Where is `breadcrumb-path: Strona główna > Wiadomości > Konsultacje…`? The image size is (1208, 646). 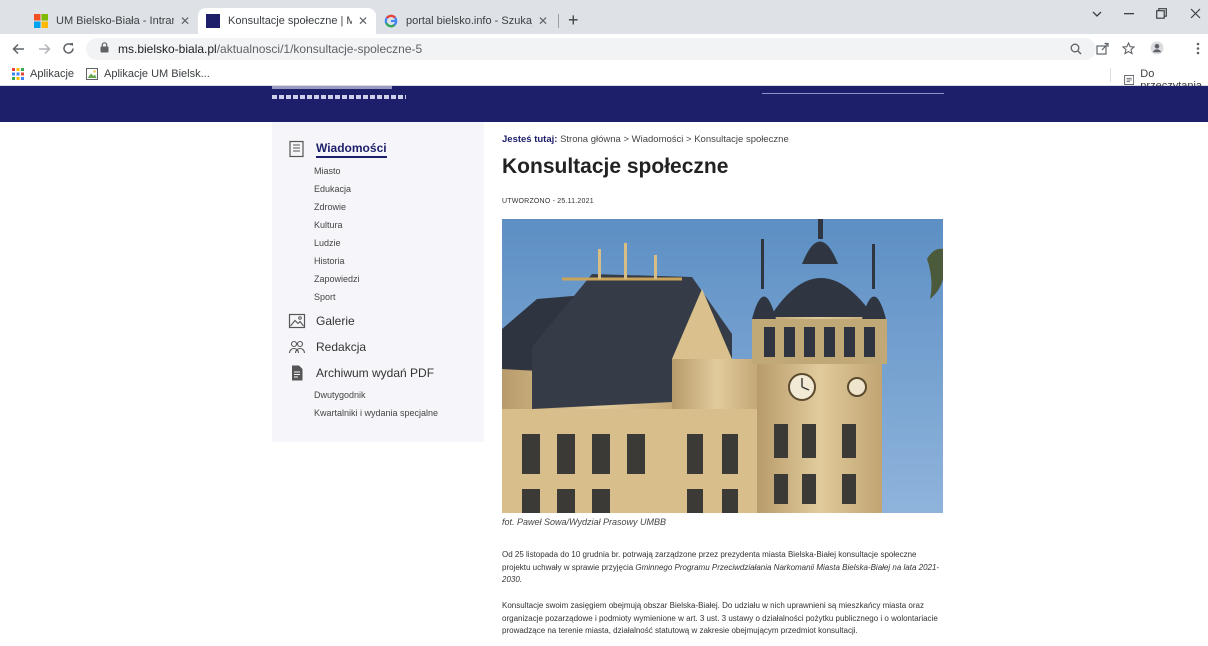
breadcrumb-path: Strona główna > Wiadomości > Konsultacje… is located at coordinates (674, 139).